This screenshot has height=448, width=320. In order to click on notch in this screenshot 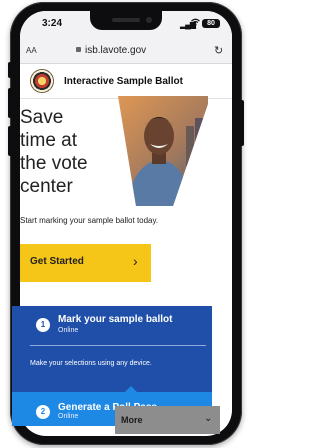, I will do `click(126, 20)`.